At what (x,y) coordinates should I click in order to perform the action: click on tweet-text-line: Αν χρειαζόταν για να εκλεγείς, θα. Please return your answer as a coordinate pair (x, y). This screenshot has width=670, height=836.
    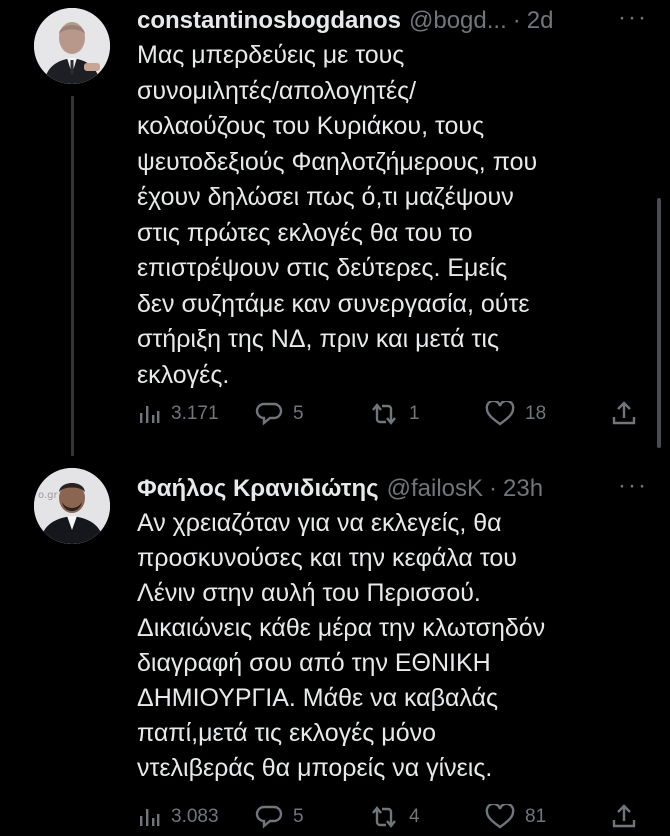
    Looking at the image, I should click on (319, 523).